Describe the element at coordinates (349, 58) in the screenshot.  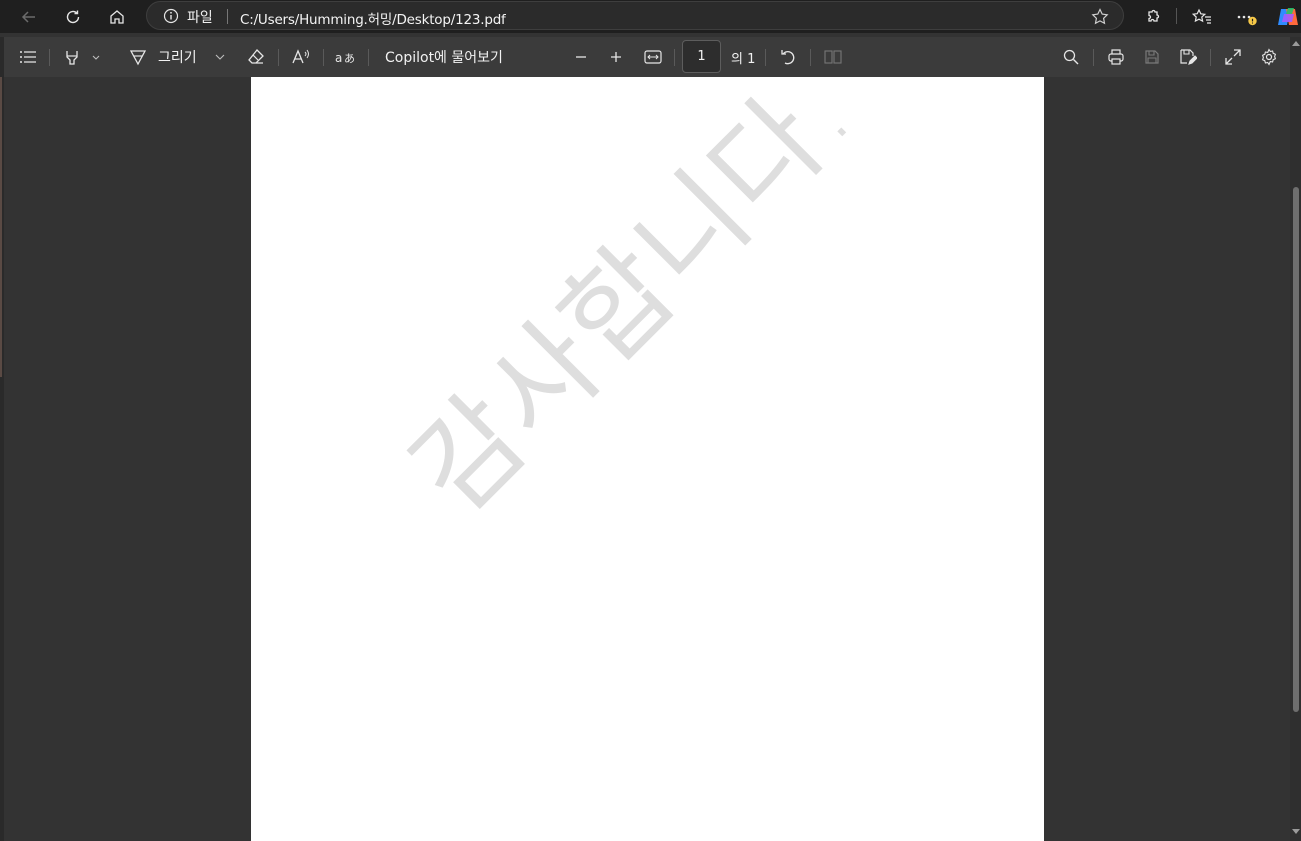
I see `svg-text: あ` at that location.